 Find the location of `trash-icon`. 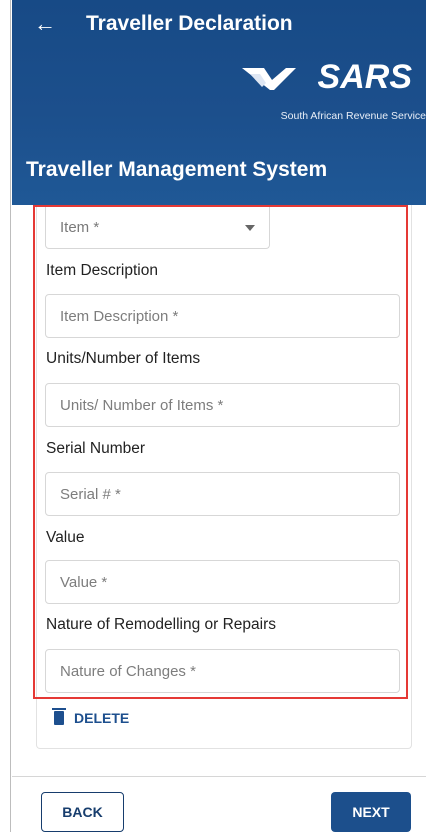

trash-icon is located at coordinates (59, 716).